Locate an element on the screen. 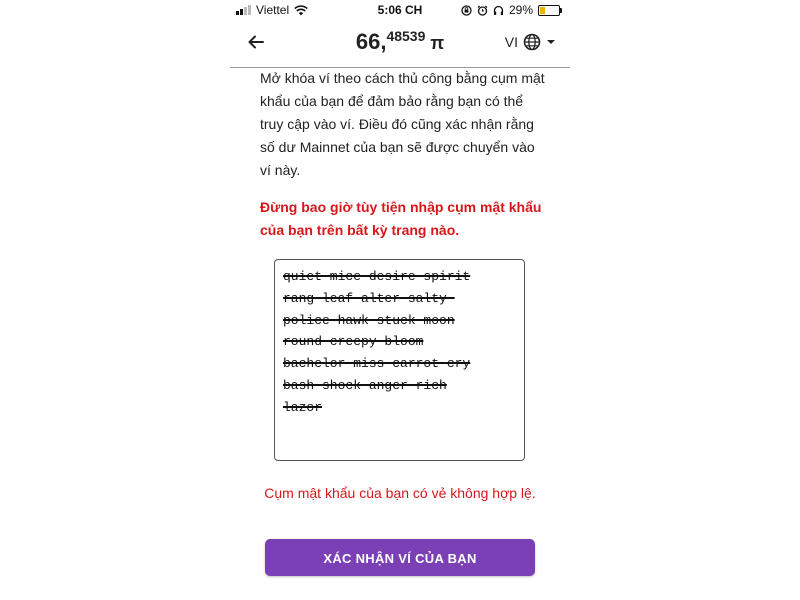  passphrase-line: rang leaf alter salty is located at coordinates (369, 298).